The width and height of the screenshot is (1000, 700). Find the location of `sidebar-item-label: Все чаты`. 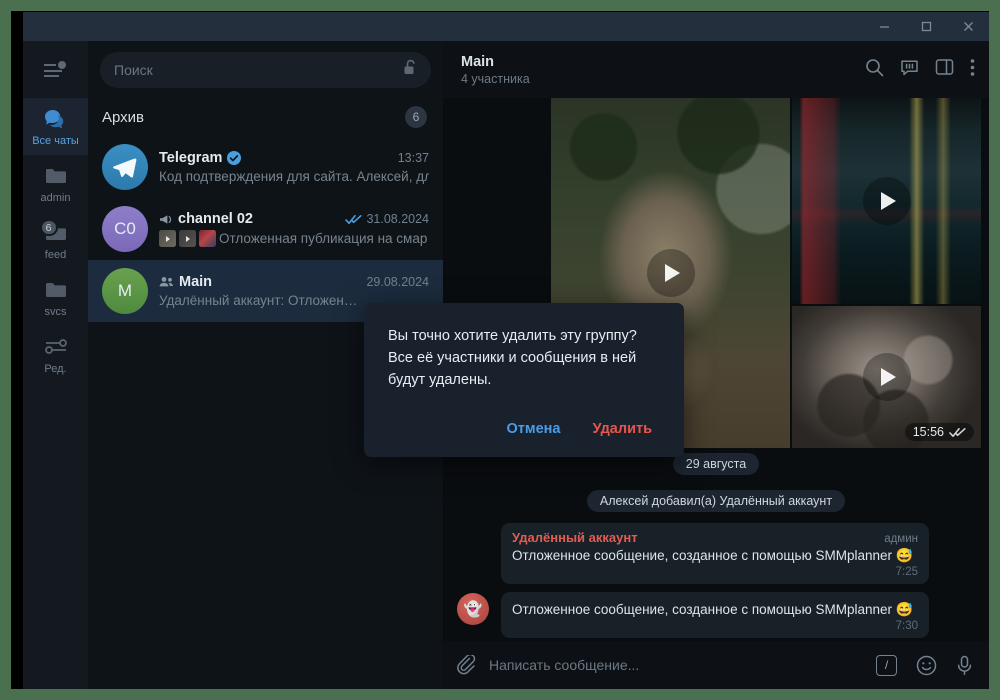

sidebar-item-label: Все чаты is located at coordinates (55, 141).